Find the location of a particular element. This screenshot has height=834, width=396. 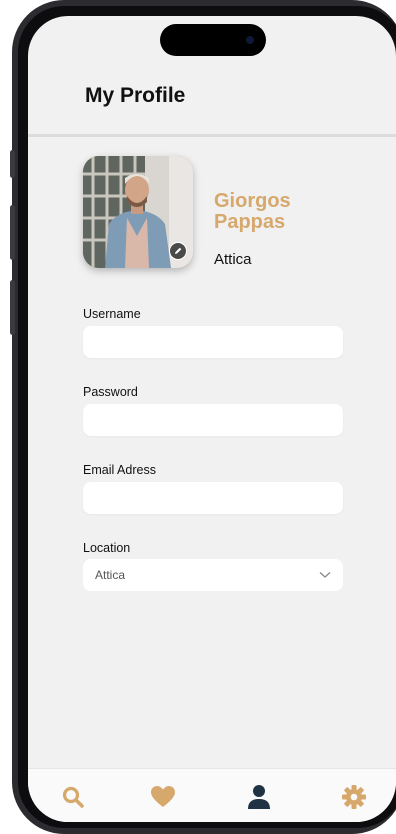

username-label: Username is located at coordinates (112, 314).